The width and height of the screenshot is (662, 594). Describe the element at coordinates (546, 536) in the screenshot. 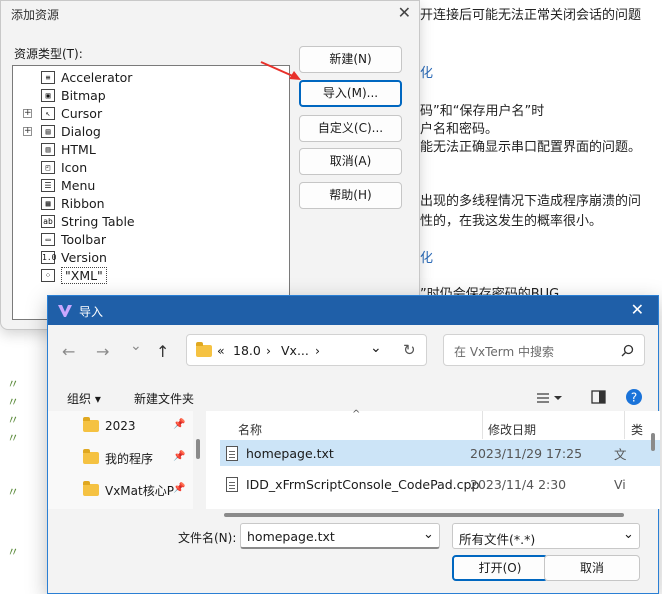

I see `file-type-select: 所有文件(*.*) ⌄` at that location.